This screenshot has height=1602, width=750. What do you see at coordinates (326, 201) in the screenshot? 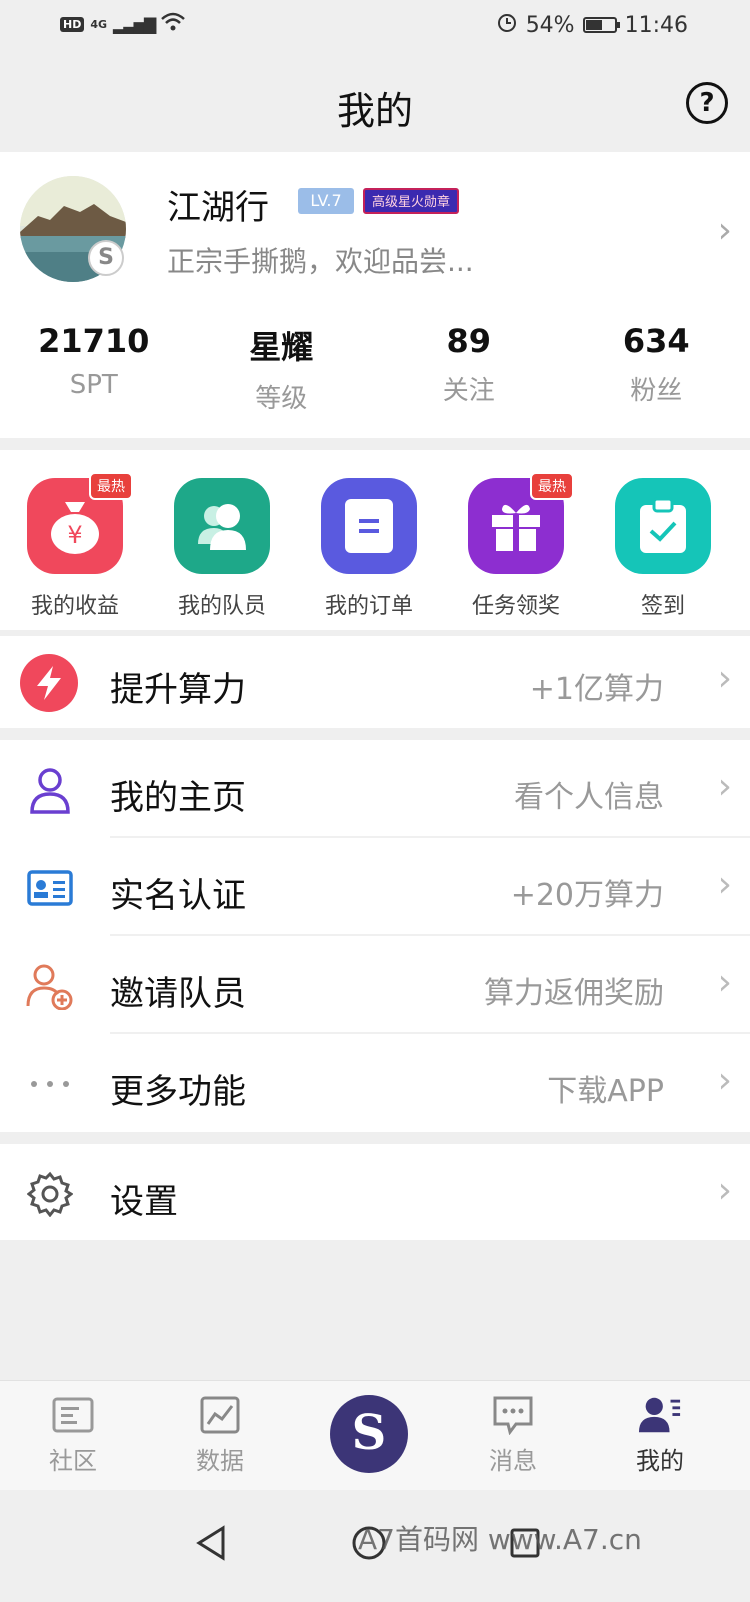
I see `level-badge: LV.7` at bounding box center [326, 201].